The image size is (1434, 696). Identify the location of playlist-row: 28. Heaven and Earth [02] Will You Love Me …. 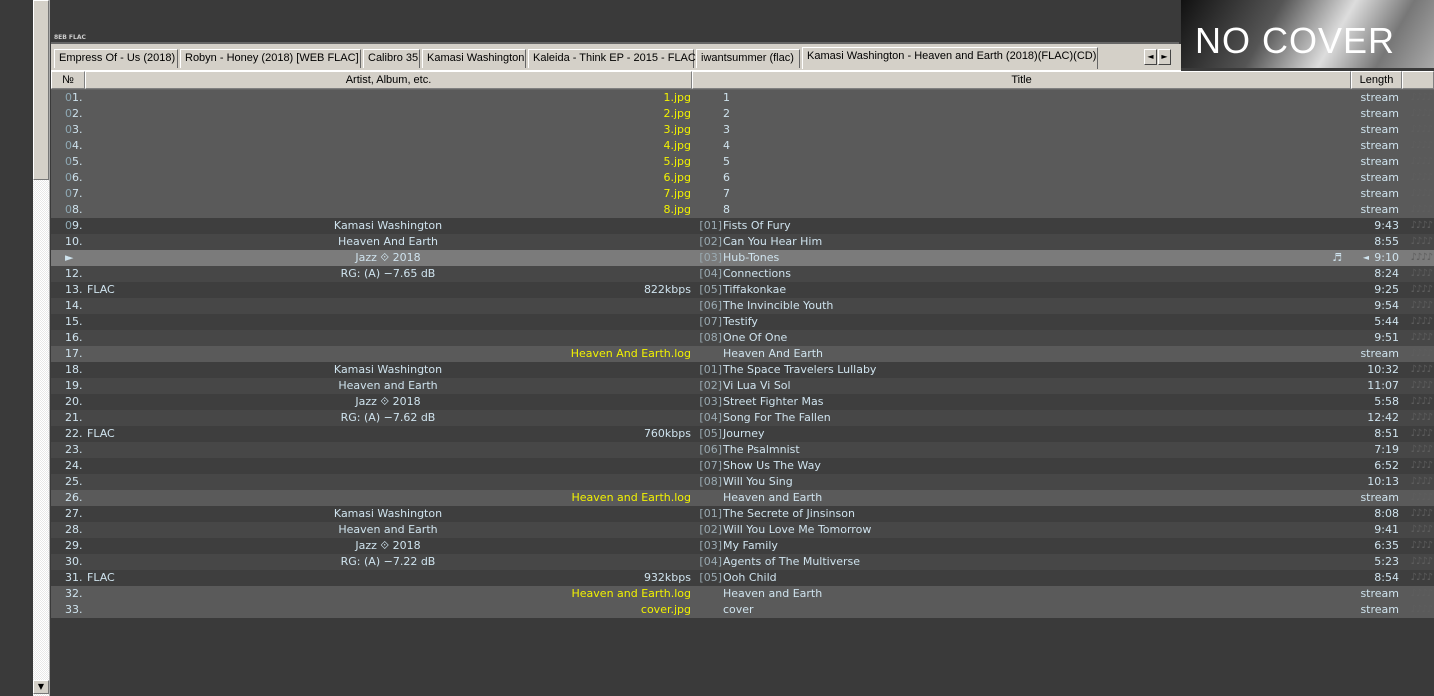
(742, 530).